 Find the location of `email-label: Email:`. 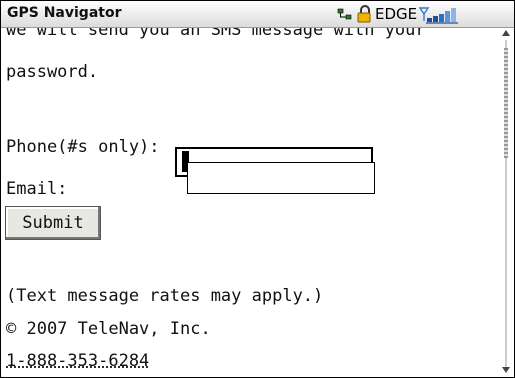

email-label: Email: is located at coordinates (37, 189).